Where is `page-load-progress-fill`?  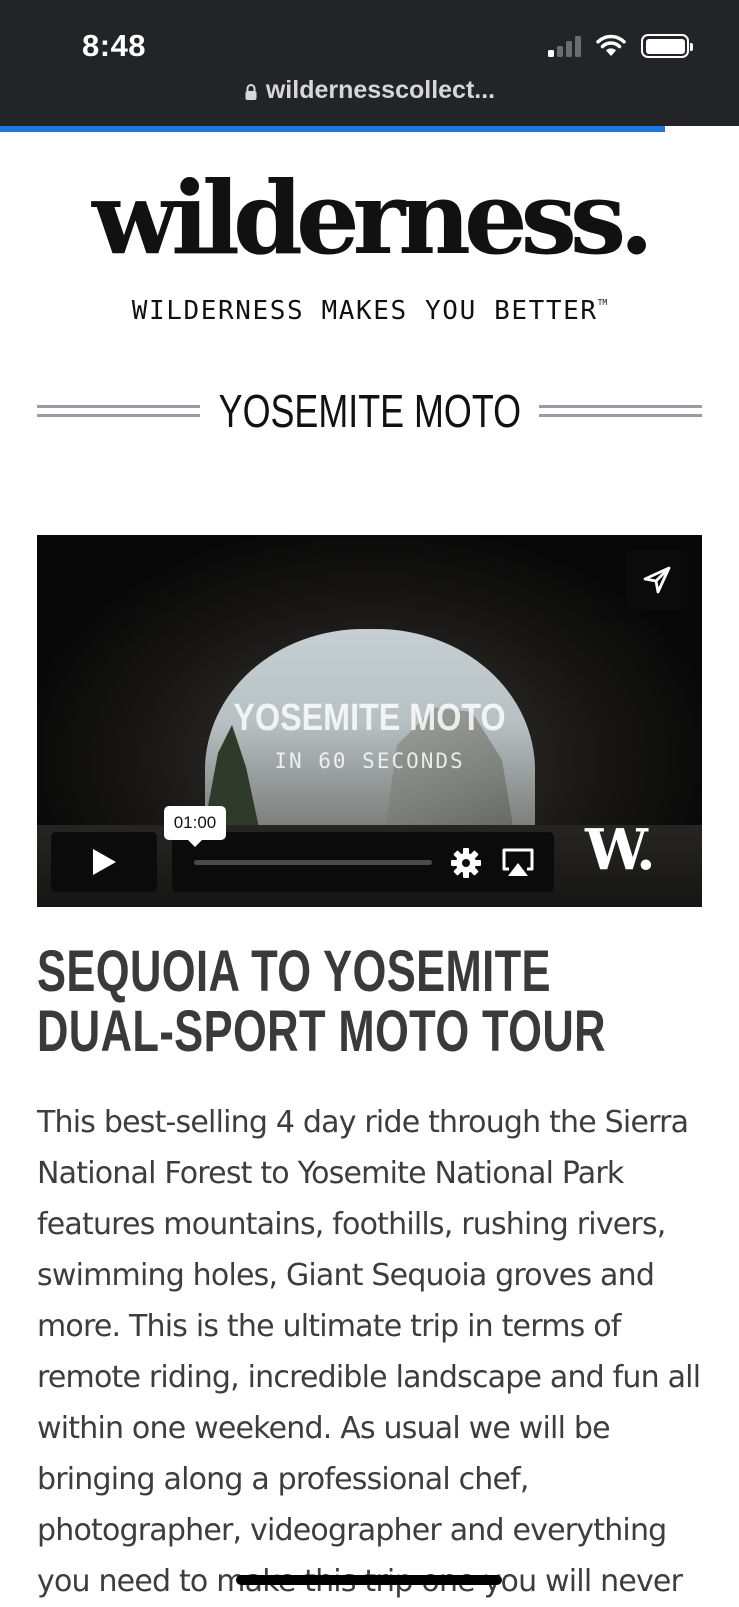
page-load-progress-fill is located at coordinates (333, 129).